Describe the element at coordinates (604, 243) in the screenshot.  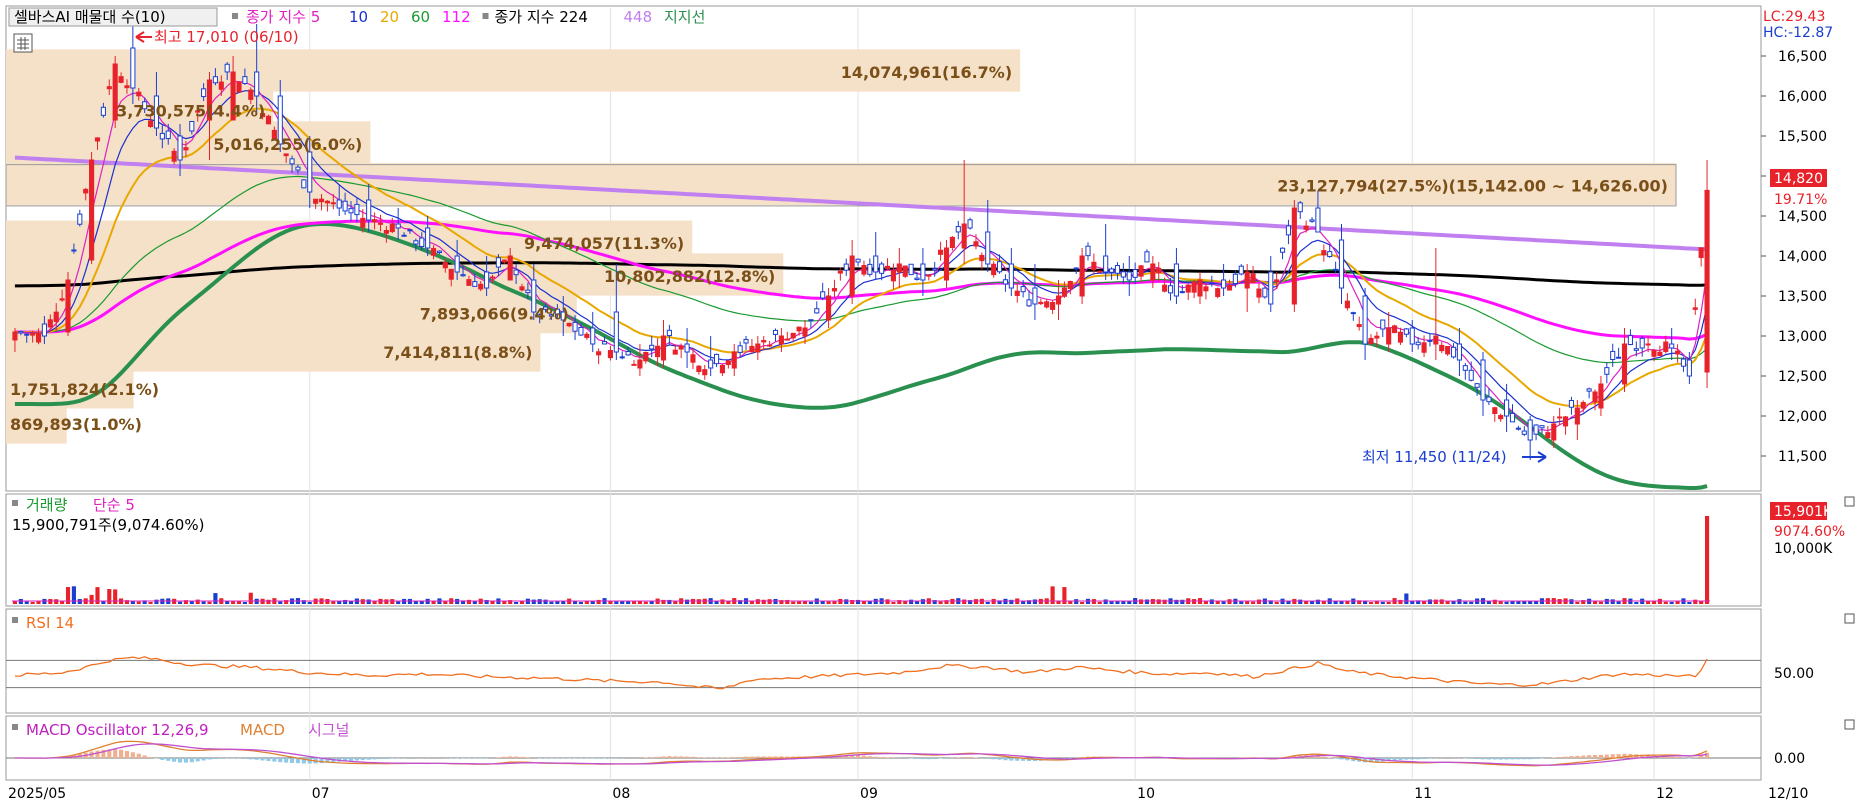
I see `volume-profile-label: 9,474,057(11.3%)` at that location.